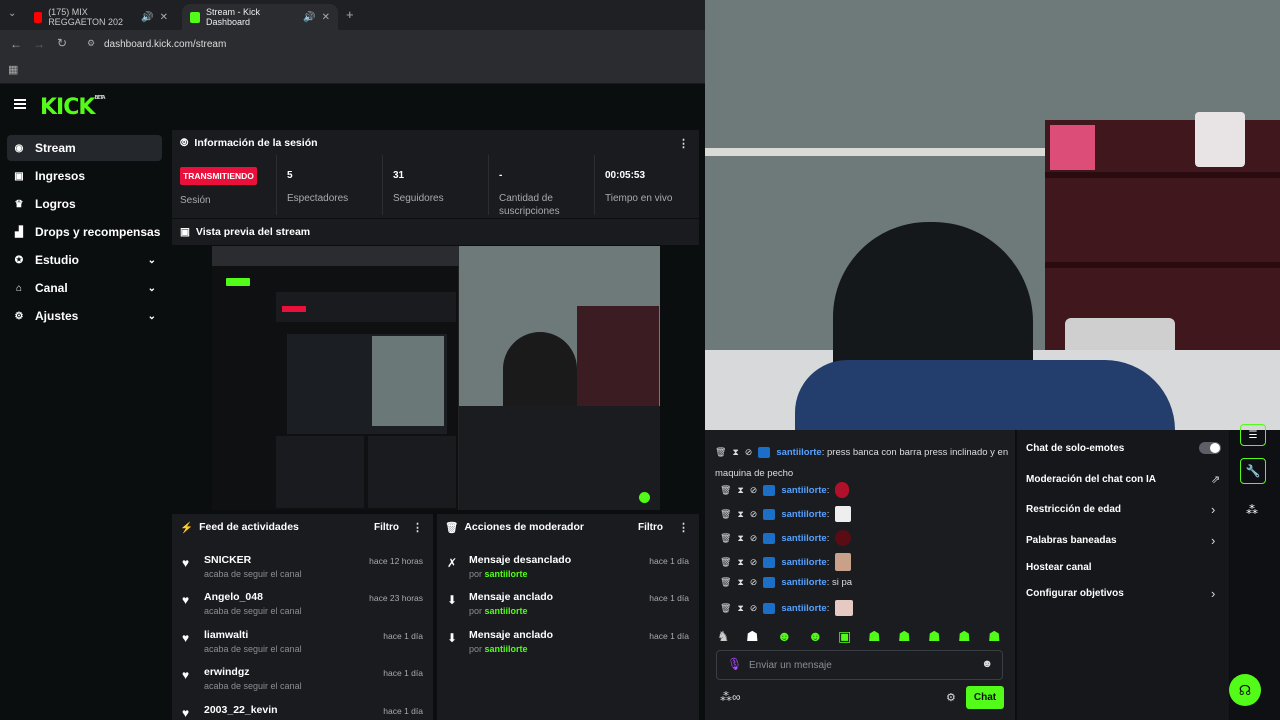 Image resolution: width=1280 pixels, height=720 pixels. I want to click on reload-icon: ↻, so click(62, 43).